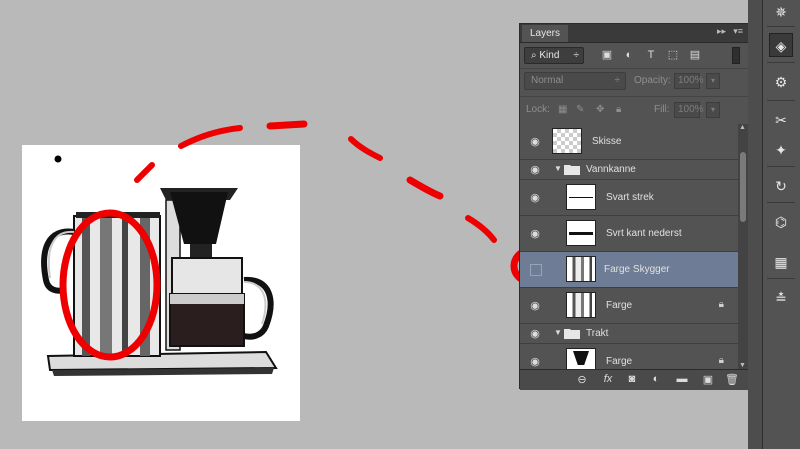 The image size is (800, 449). I want to click on scissors-icon: ✂, so click(781, 120).